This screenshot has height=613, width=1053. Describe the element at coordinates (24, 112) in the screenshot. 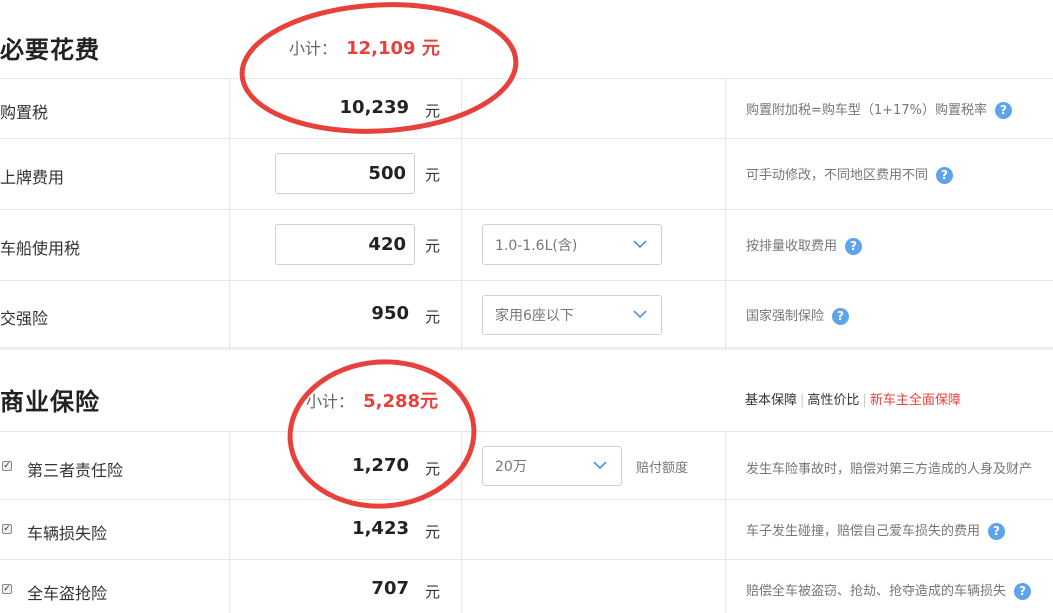

I see `row-label-purchase-tax: 购置税` at that location.